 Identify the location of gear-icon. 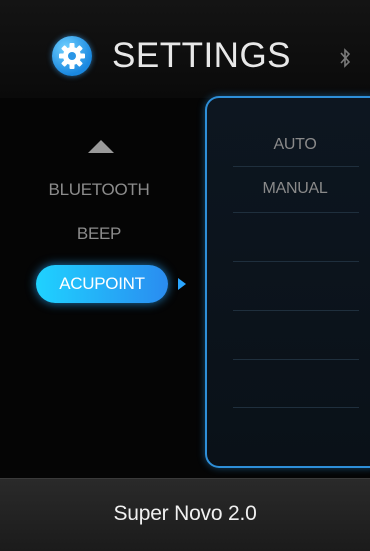
(72, 56).